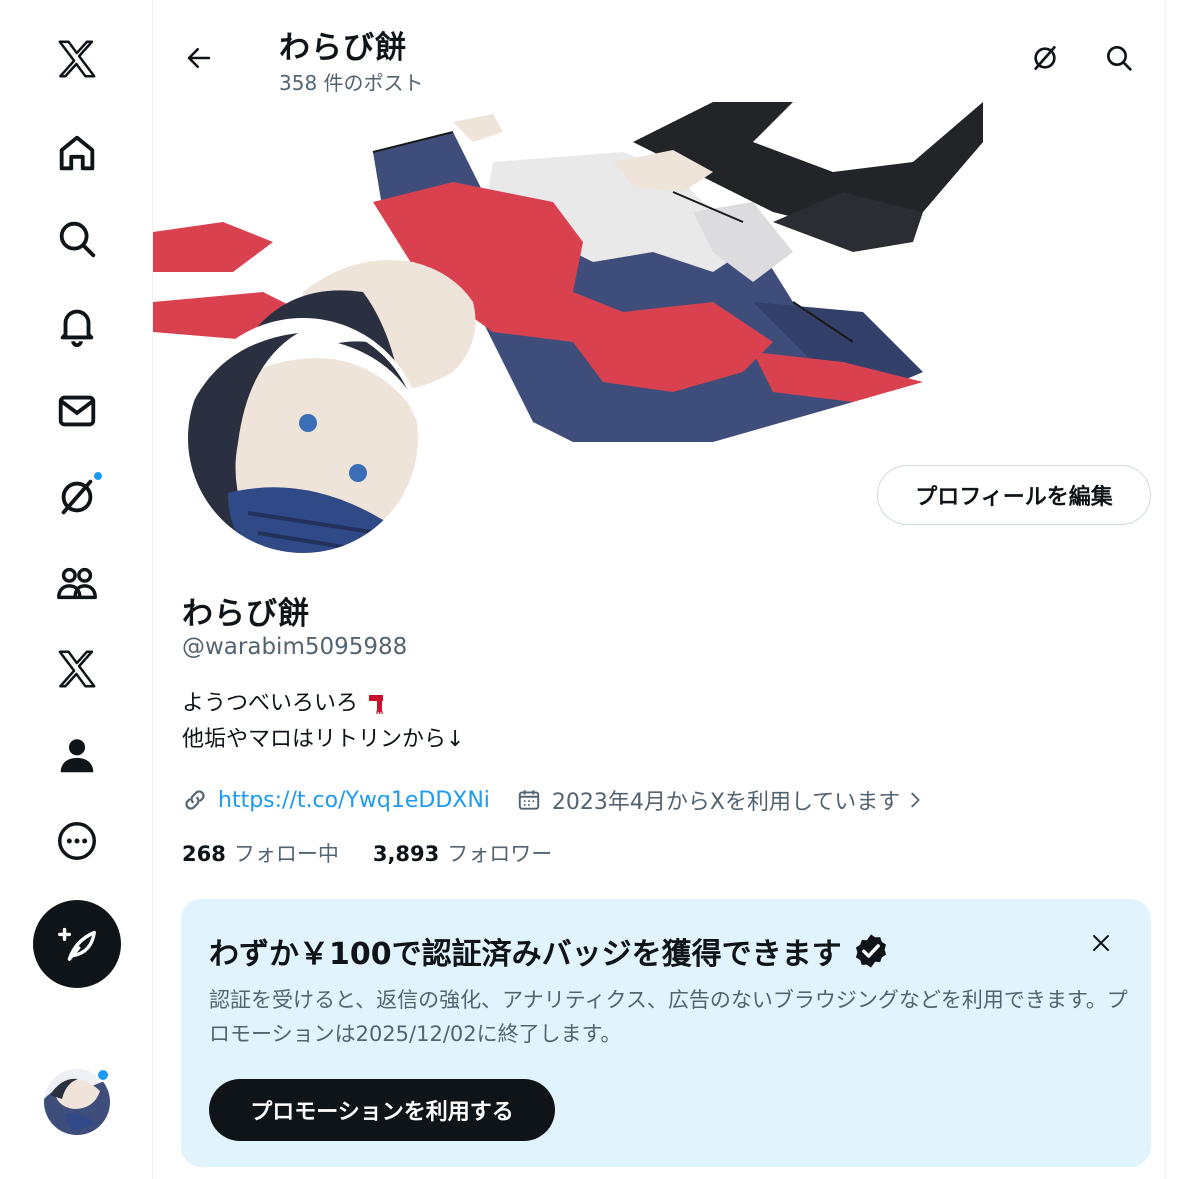 This screenshot has width=1200, height=1179. Describe the element at coordinates (98, 476) in the screenshot. I see `notification-dot` at that location.